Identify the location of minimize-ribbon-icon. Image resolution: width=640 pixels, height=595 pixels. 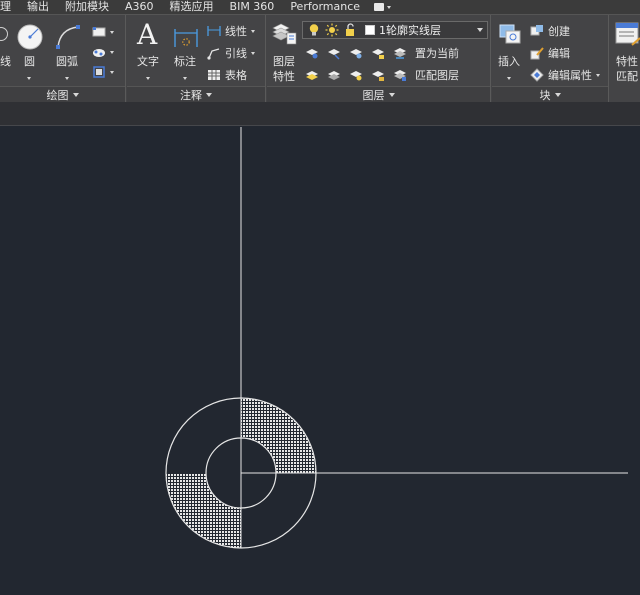
(379, 7).